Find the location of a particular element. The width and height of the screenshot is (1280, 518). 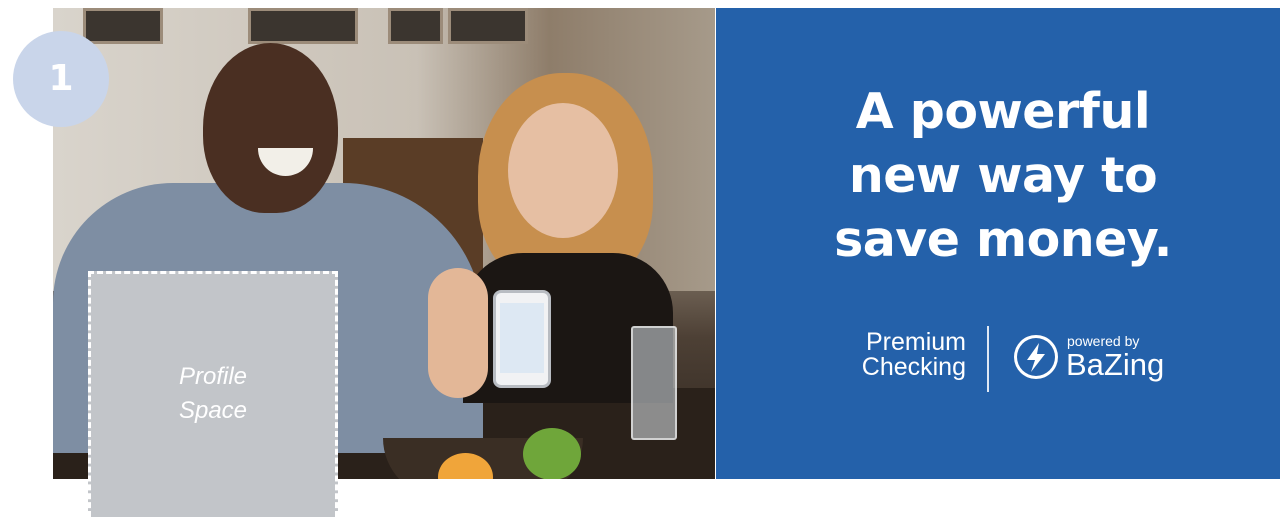

headline-line: new way to is located at coordinates (1003, 175).